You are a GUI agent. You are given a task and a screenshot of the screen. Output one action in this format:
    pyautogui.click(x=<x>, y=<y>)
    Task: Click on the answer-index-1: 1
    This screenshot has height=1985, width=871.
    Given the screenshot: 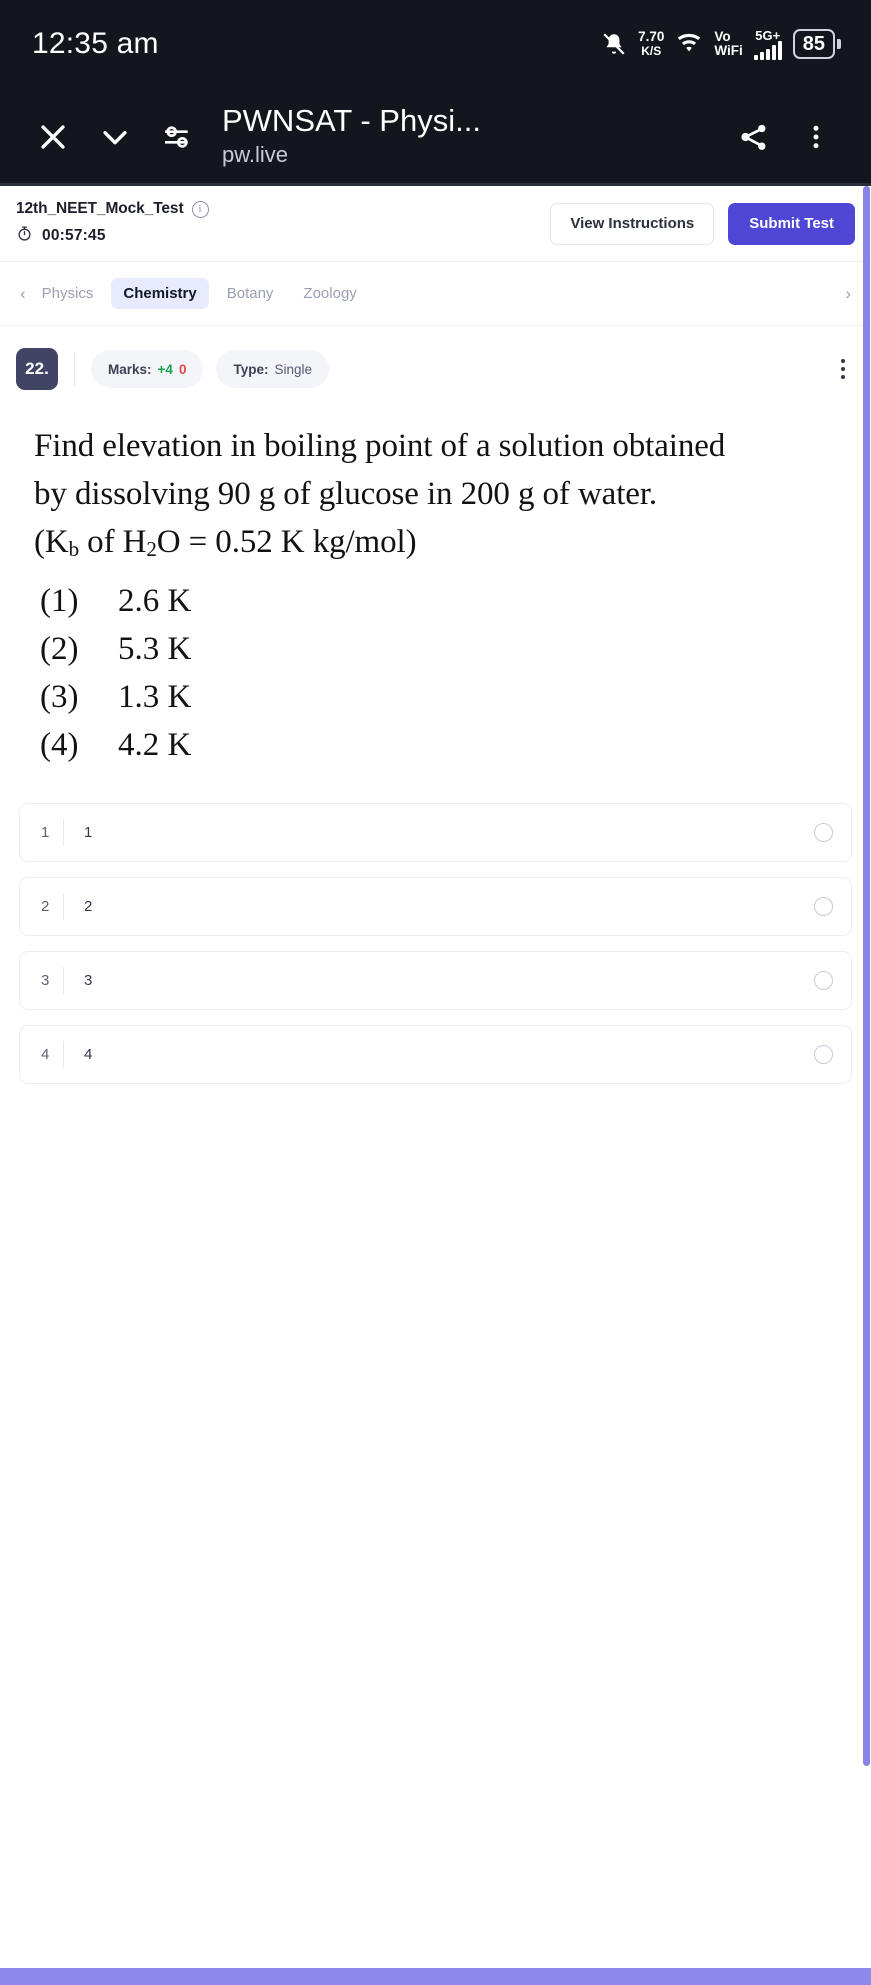 What is the action you would take?
    pyautogui.click(x=45, y=832)
    